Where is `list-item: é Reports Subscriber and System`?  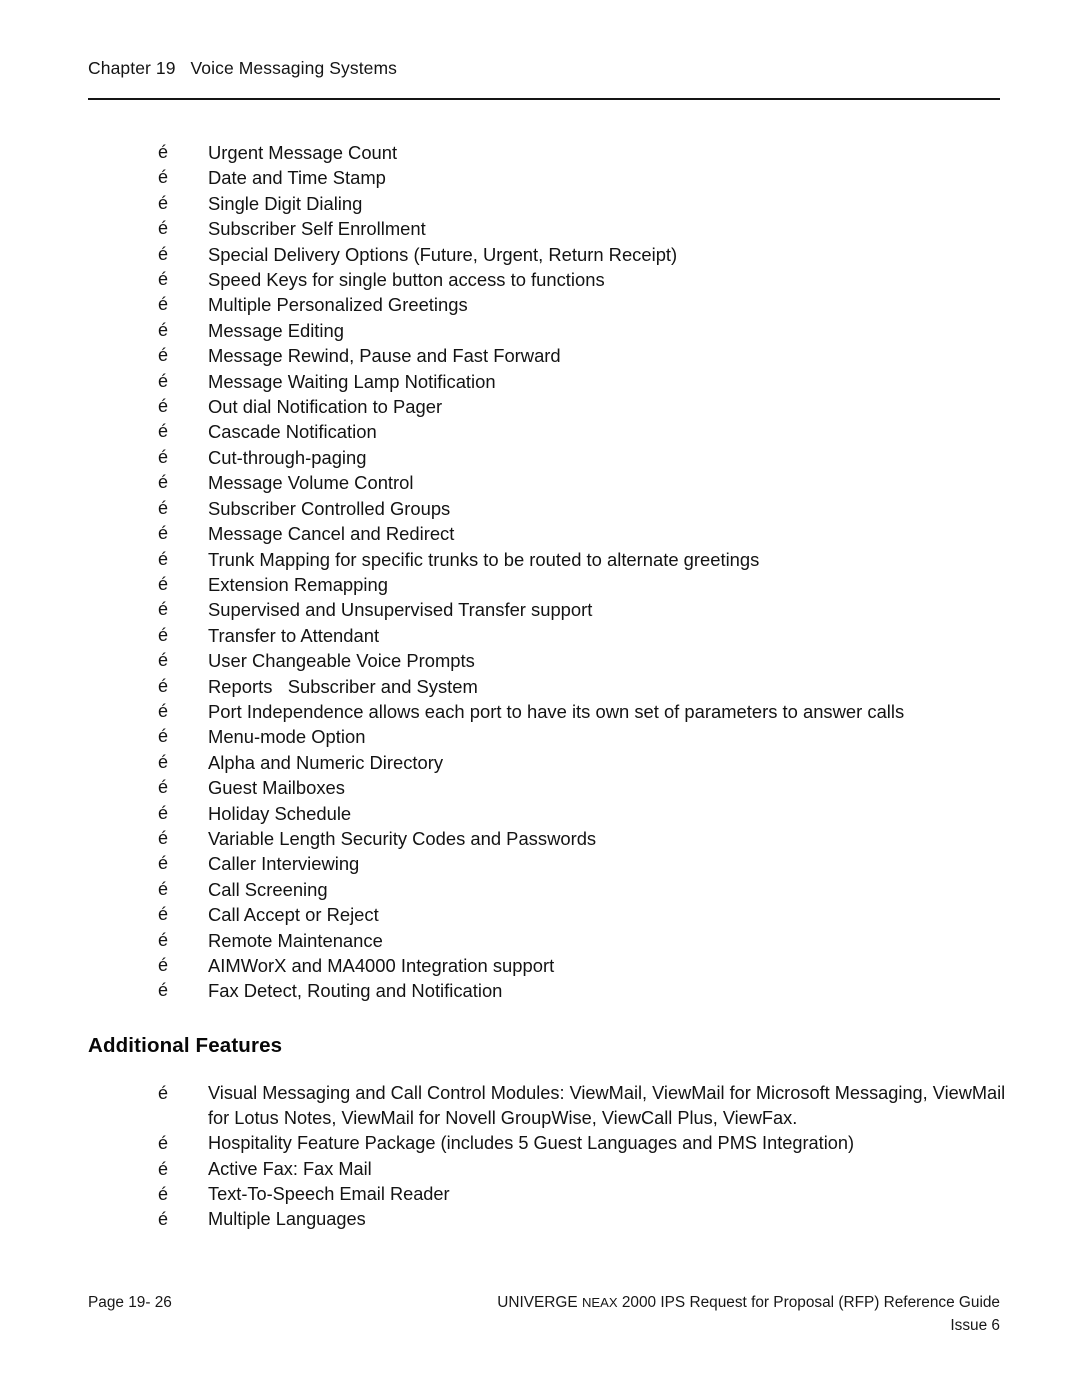 list-item: é Reports Subscriber and System is located at coordinates (578, 686).